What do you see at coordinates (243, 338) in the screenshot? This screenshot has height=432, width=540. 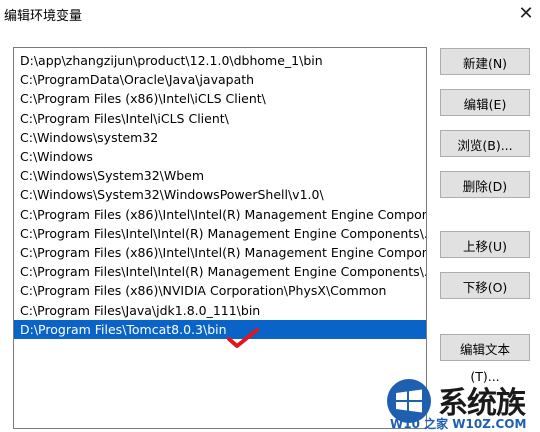 I see `red-checkmark-annotation` at bounding box center [243, 338].